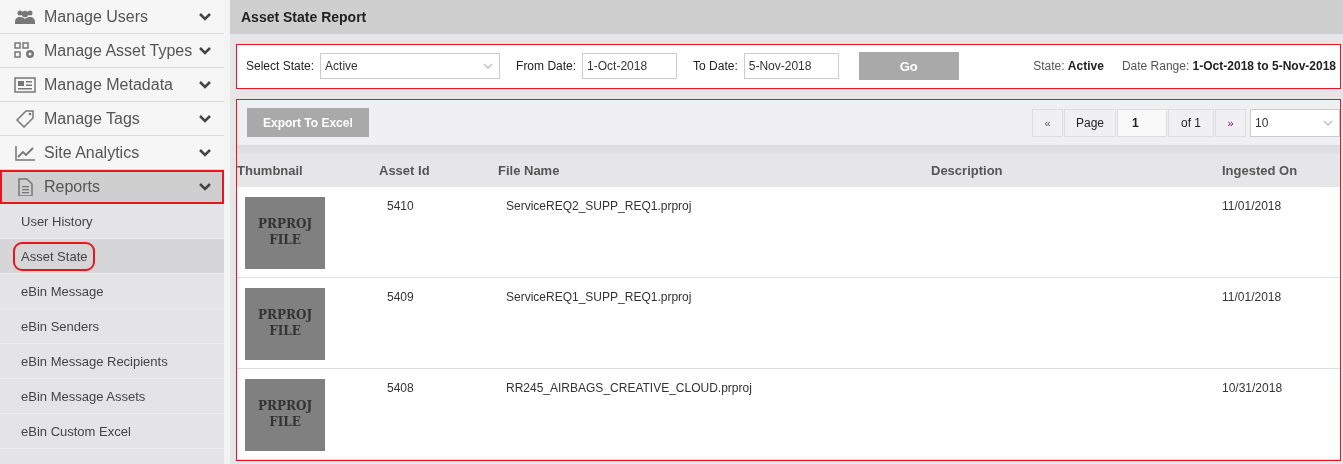 The height and width of the screenshot is (464, 1343). Describe the element at coordinates (1260, 170) in the screenshot. I see `column-header: Ingested On` at that location.